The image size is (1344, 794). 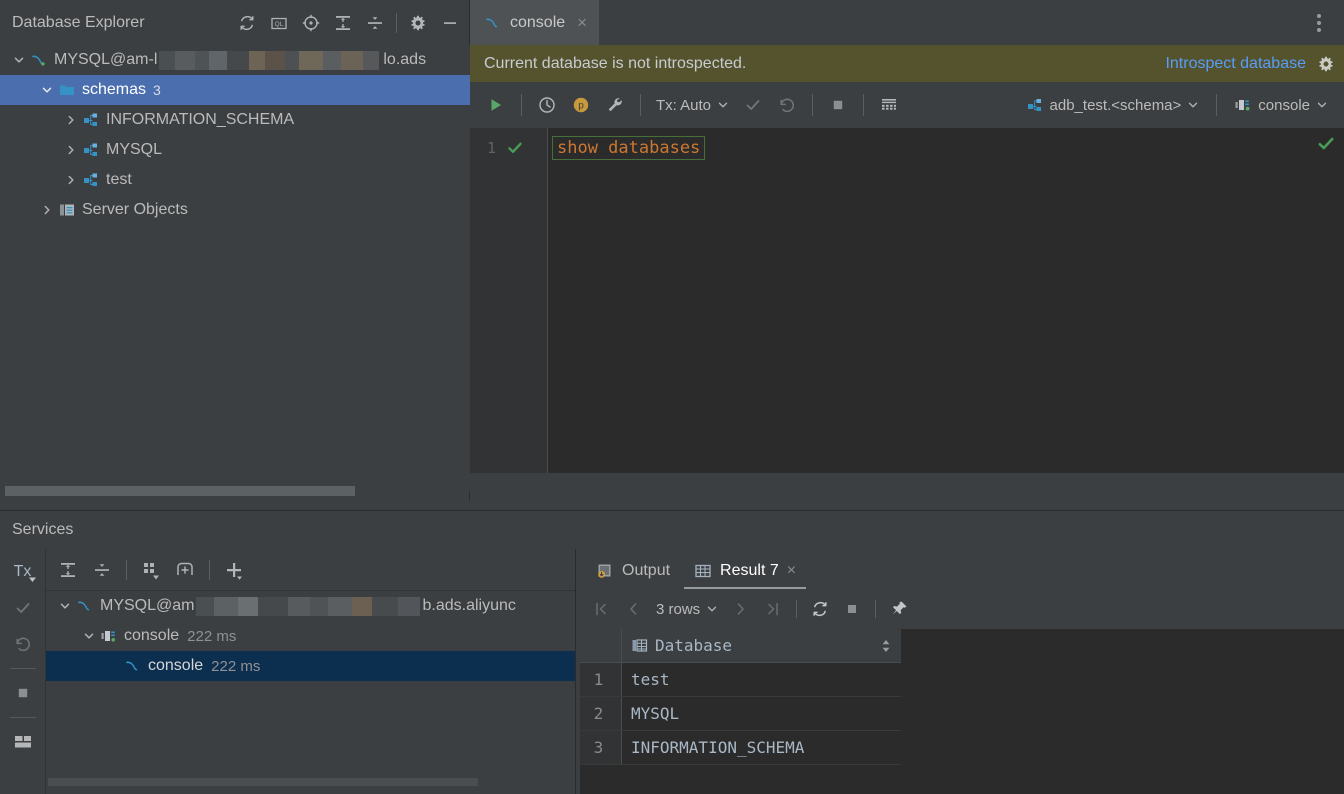 I want to click on cell-database: test, so click(x=761, y=679).